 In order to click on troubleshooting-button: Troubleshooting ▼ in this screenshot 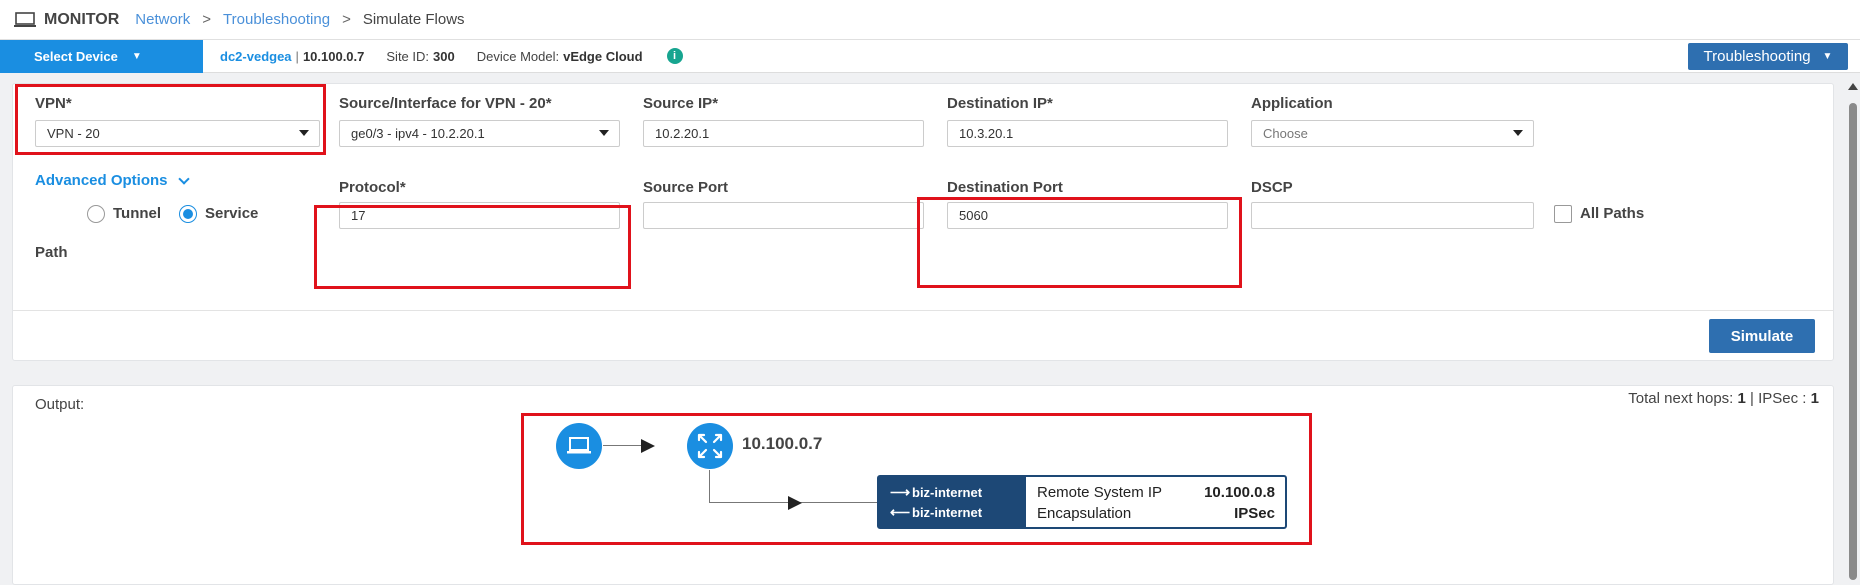, I will do `click(1768, 56)`.